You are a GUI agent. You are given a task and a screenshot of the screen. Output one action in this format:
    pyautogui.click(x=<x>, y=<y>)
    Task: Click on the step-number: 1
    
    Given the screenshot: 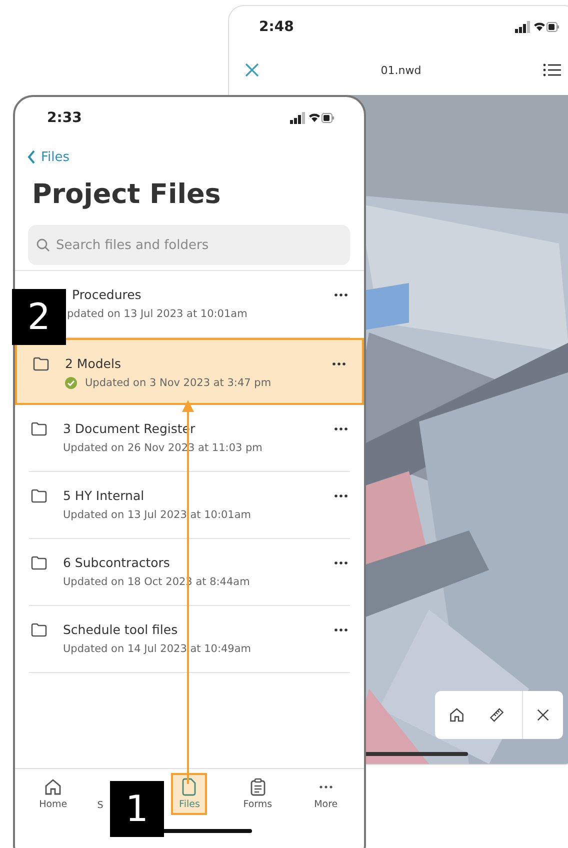 What is the action you would take?
    pyautogui.click(x=137, y=809)
    